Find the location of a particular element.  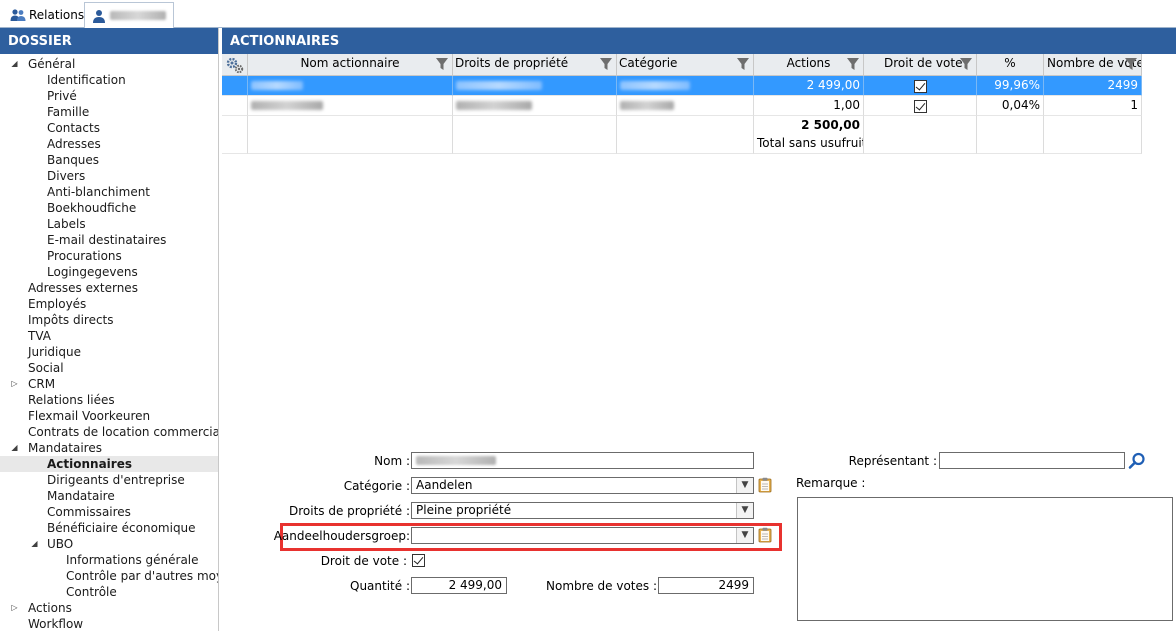

tree-item-juridique: Juridique is located at coordinates (109, 352).